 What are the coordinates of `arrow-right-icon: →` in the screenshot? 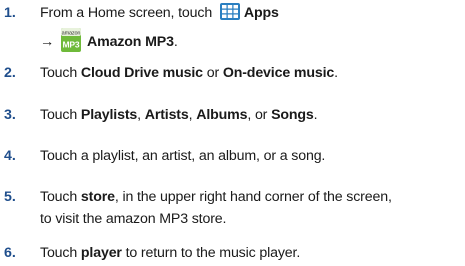 It's located at (47, 42).